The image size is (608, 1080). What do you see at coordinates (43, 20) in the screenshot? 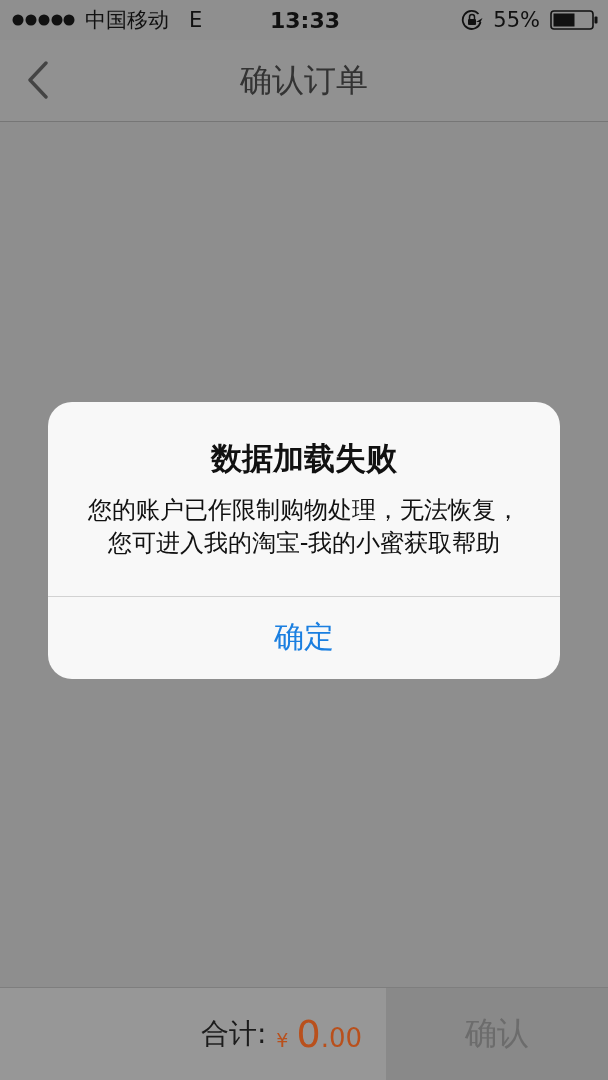
I see `signal-dots-icon` at bounding box center [43, 20].